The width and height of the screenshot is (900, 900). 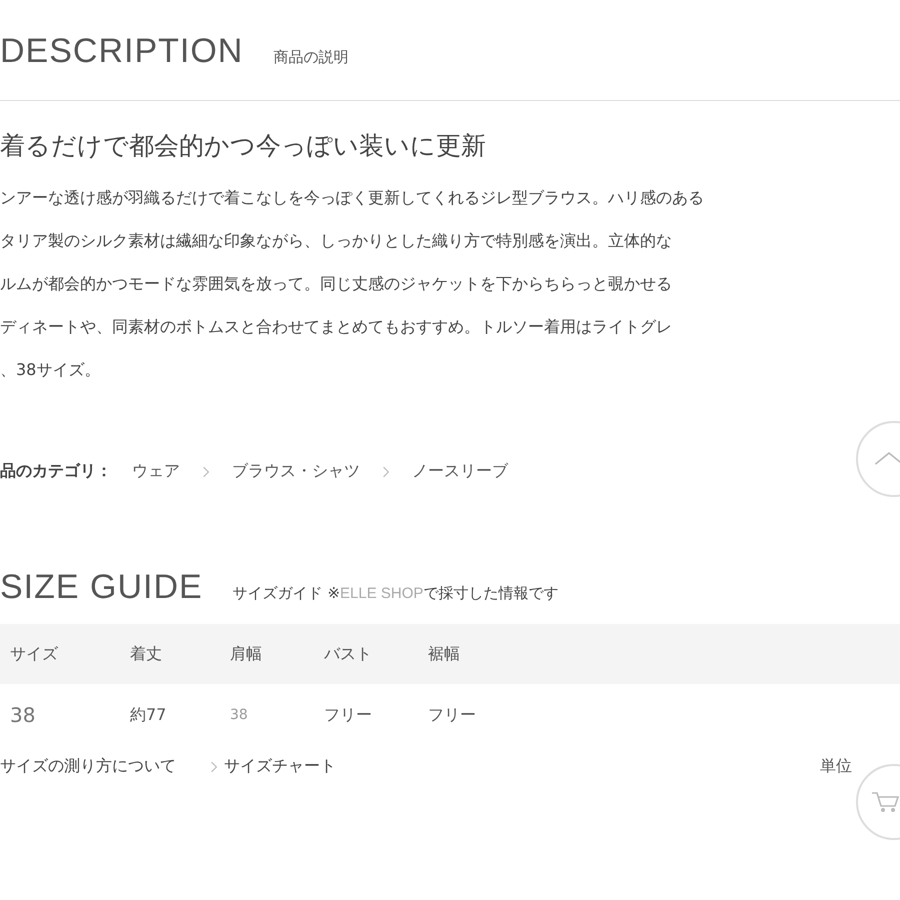 What do you see at coordinates (885, 802) in the screenshot?
I see `cart-icon` at bounding box center [885, 802].